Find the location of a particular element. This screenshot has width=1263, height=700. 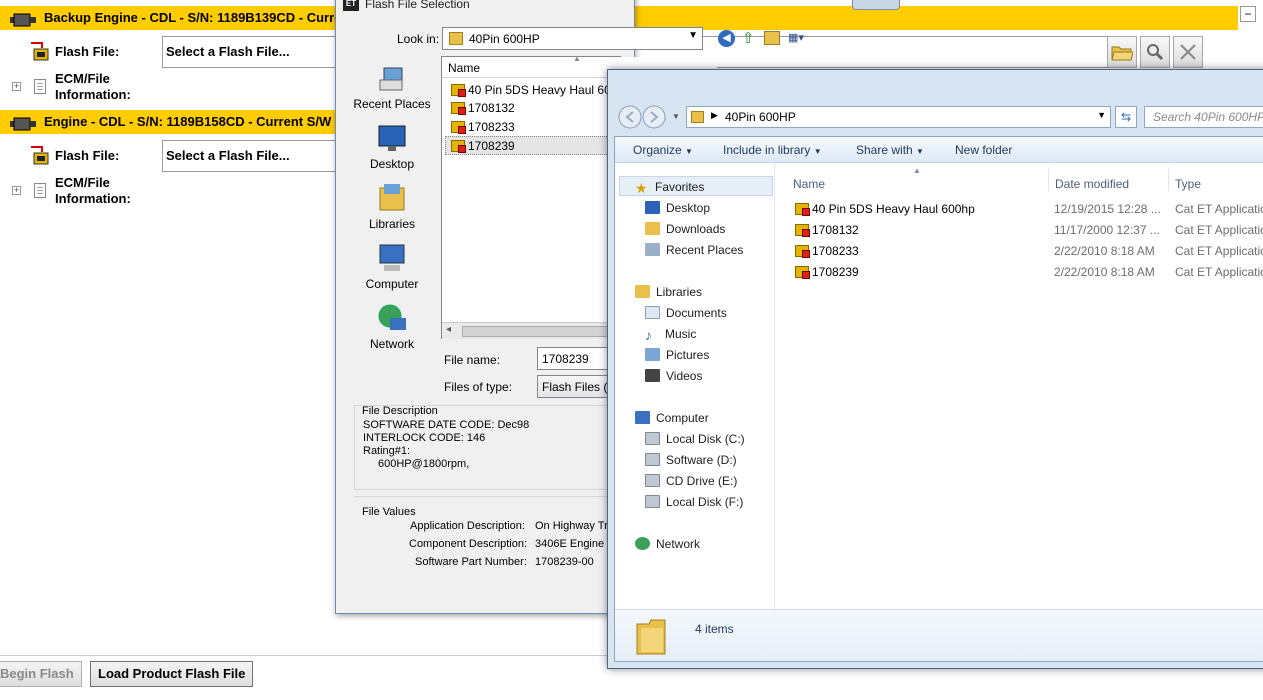

file-type: Cat ET Application is located at coordinates (1219, 230).